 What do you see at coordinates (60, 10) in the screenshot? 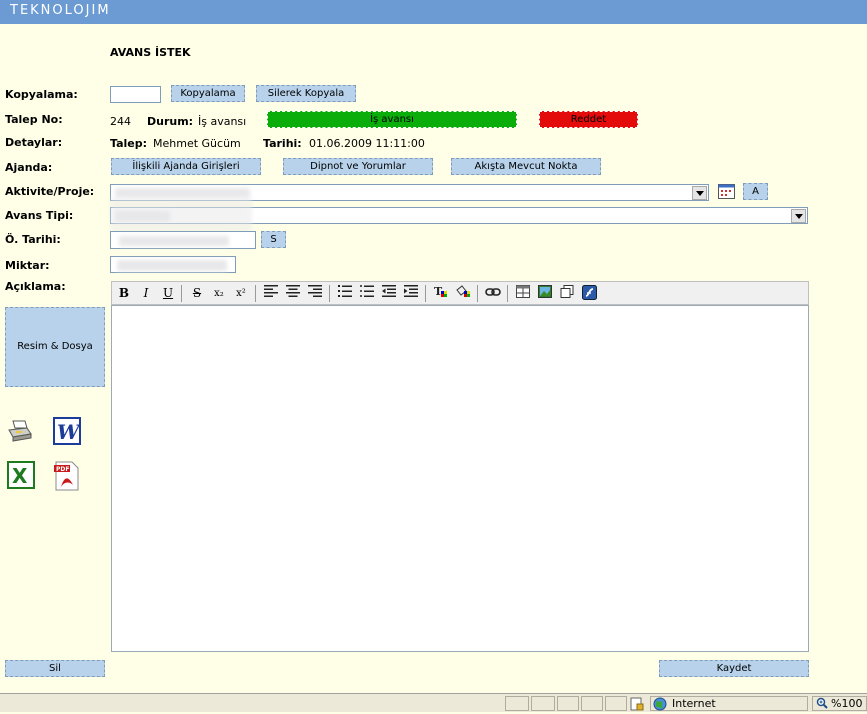
I see `brand-logo: TEKNOLOJIM` at bounding box center [60, 10].